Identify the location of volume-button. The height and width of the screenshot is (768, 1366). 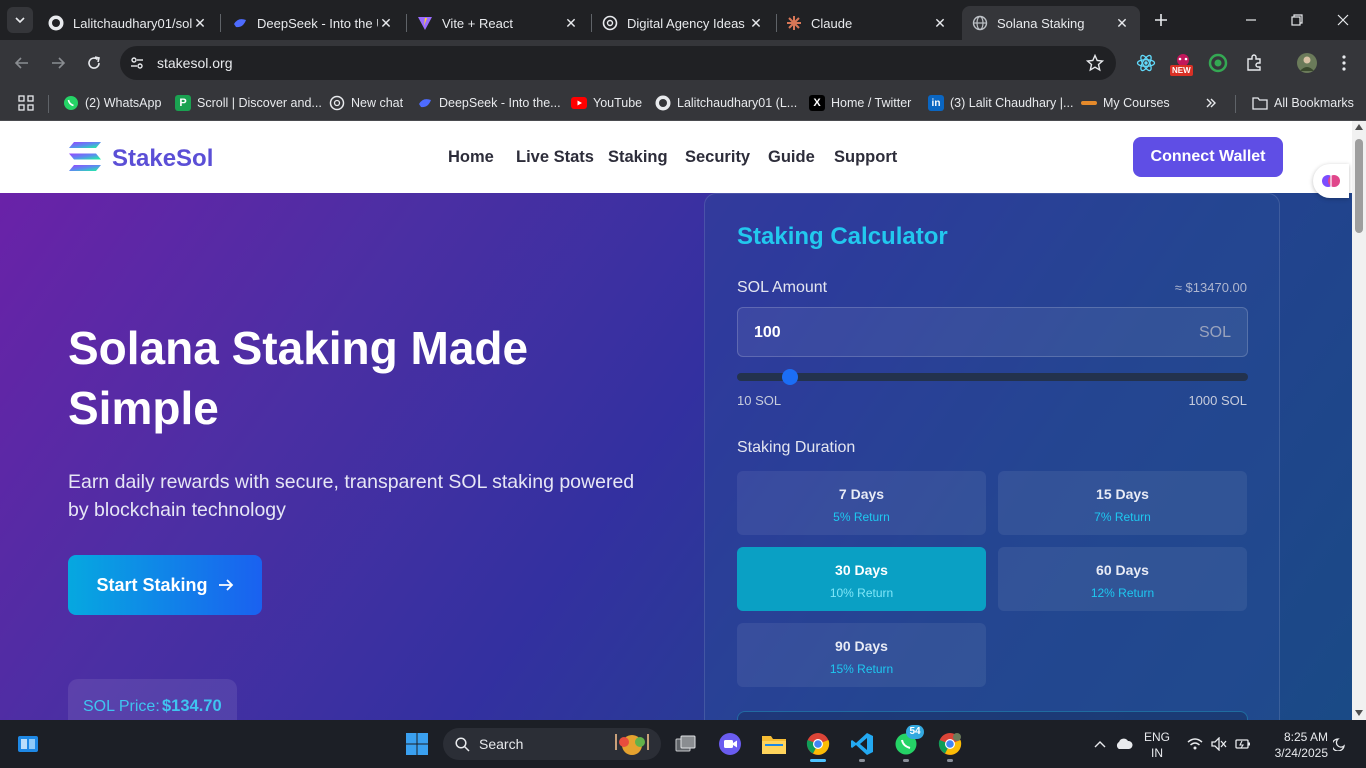
(1219, 744).